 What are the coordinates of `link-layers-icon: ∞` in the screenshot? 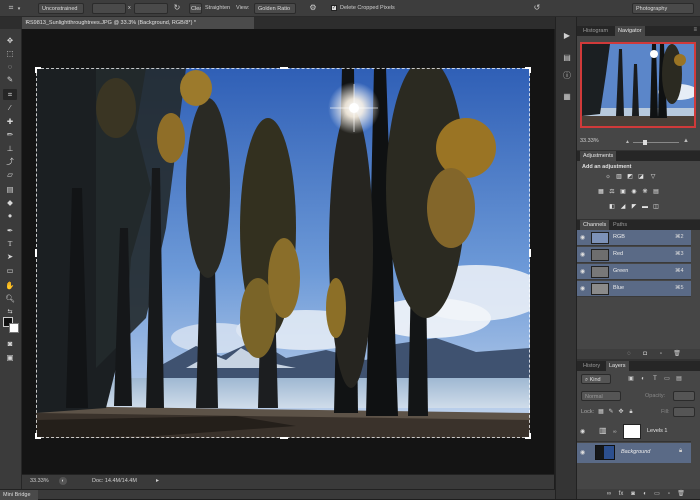 It's located at (609, 494).